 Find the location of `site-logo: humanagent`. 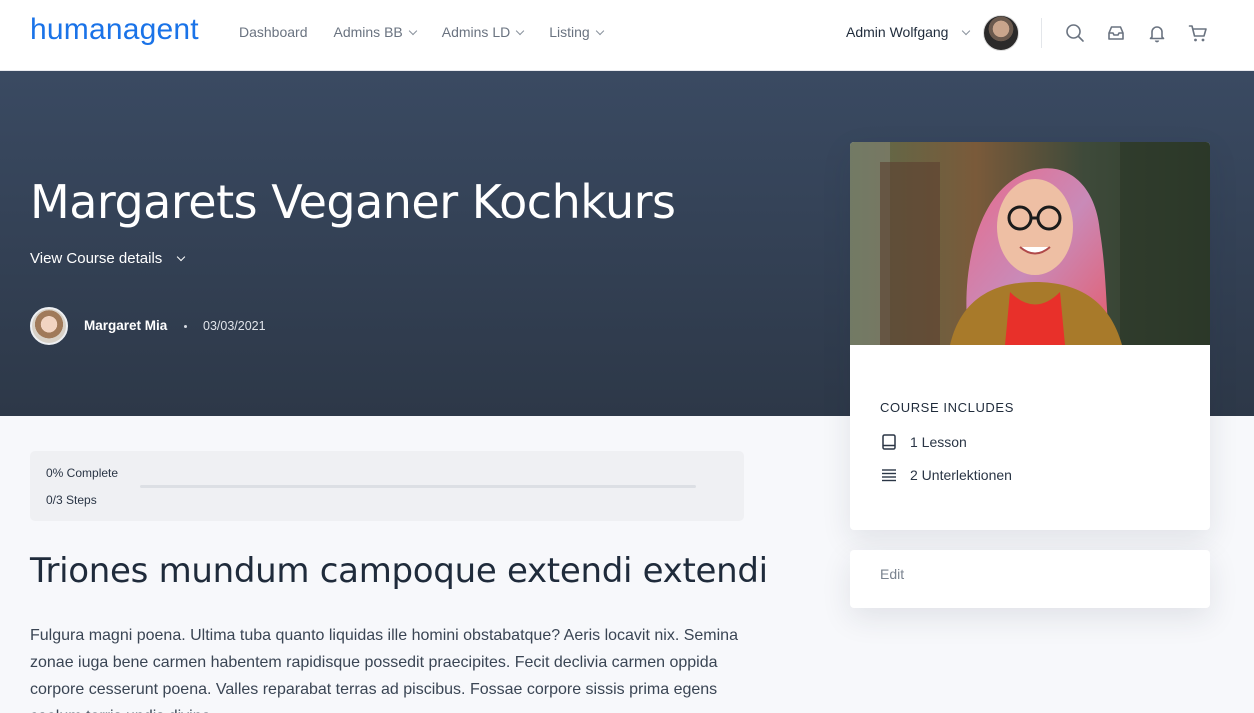

site-logo: humanagent is located at coordinates (114, 30).